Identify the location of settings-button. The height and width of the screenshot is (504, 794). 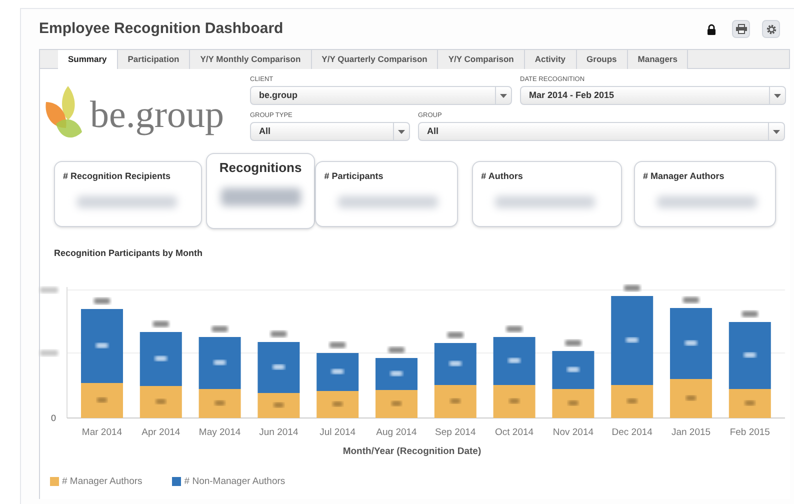
(771, 29).